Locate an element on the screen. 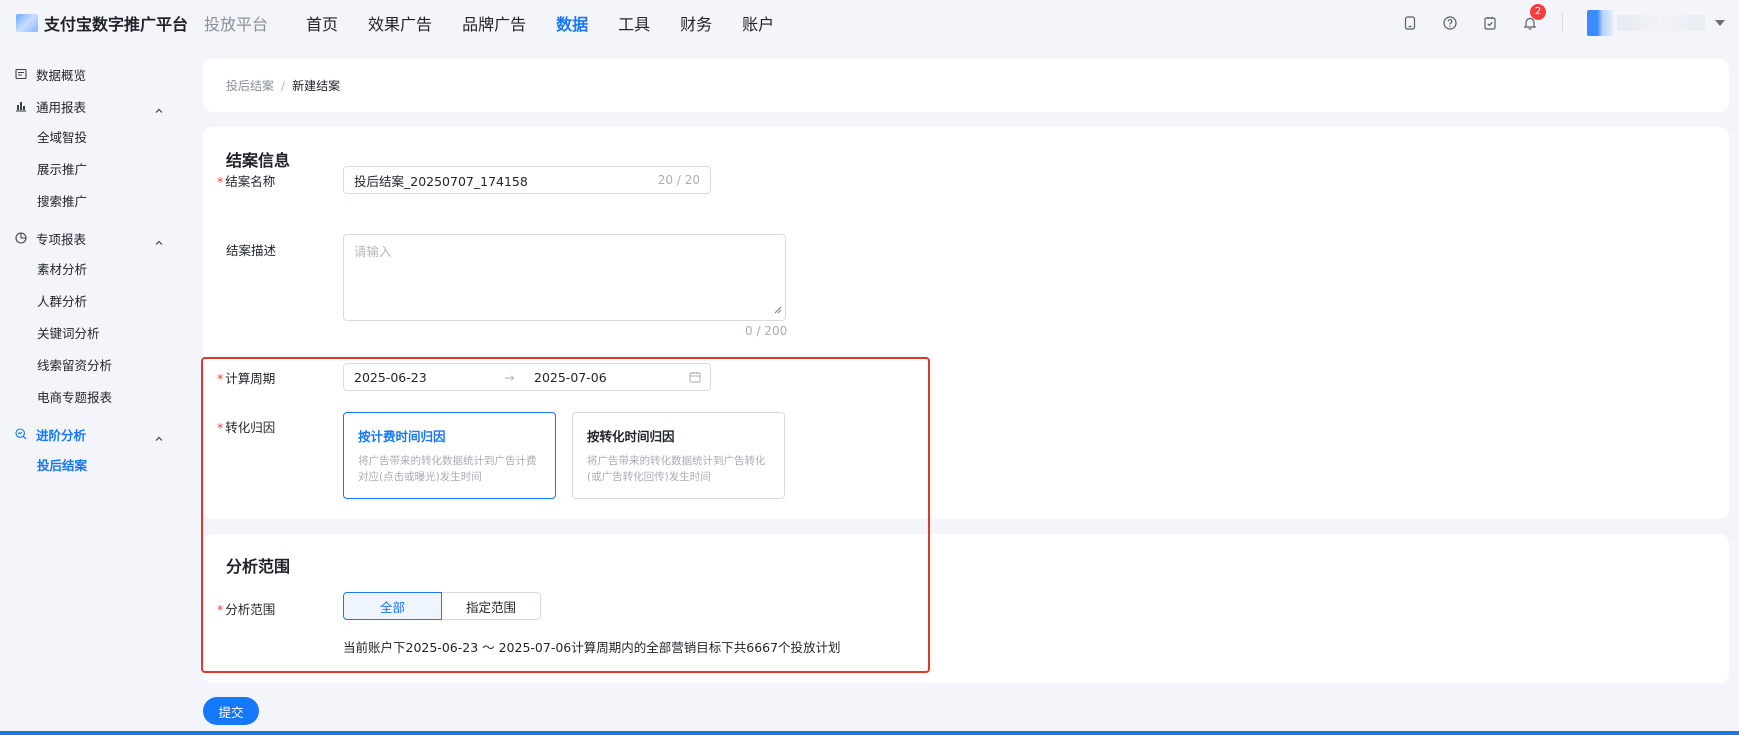 This screenshot has width=1739, height=735. scope-option-custom: 指定范围 is located at coordinates (491, 606).